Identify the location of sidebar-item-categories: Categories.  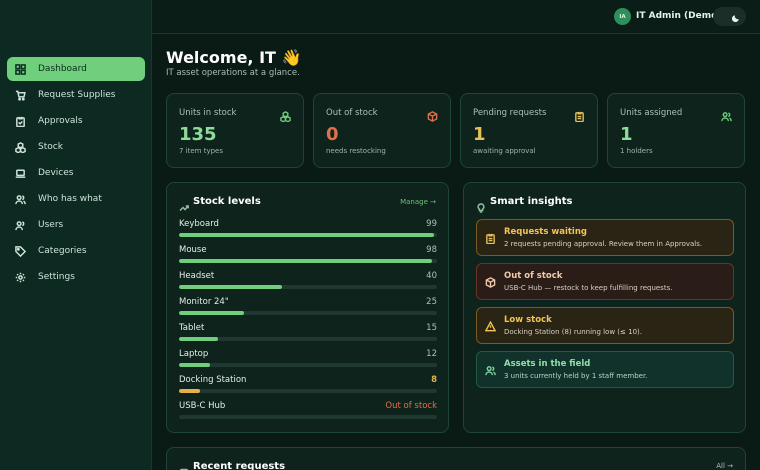
(76, 251).